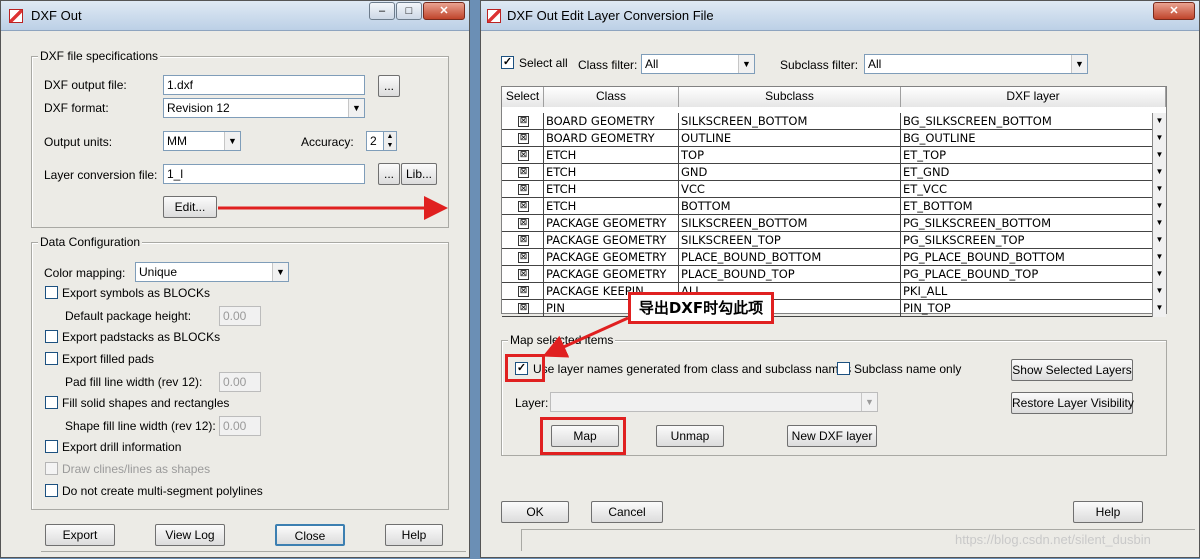  What do you see at coordinates (1053, 539) in the screenshot?
I see `watermark: https://blog.csdn.net/silent_dusbin` at bounding box center [1053, 539].